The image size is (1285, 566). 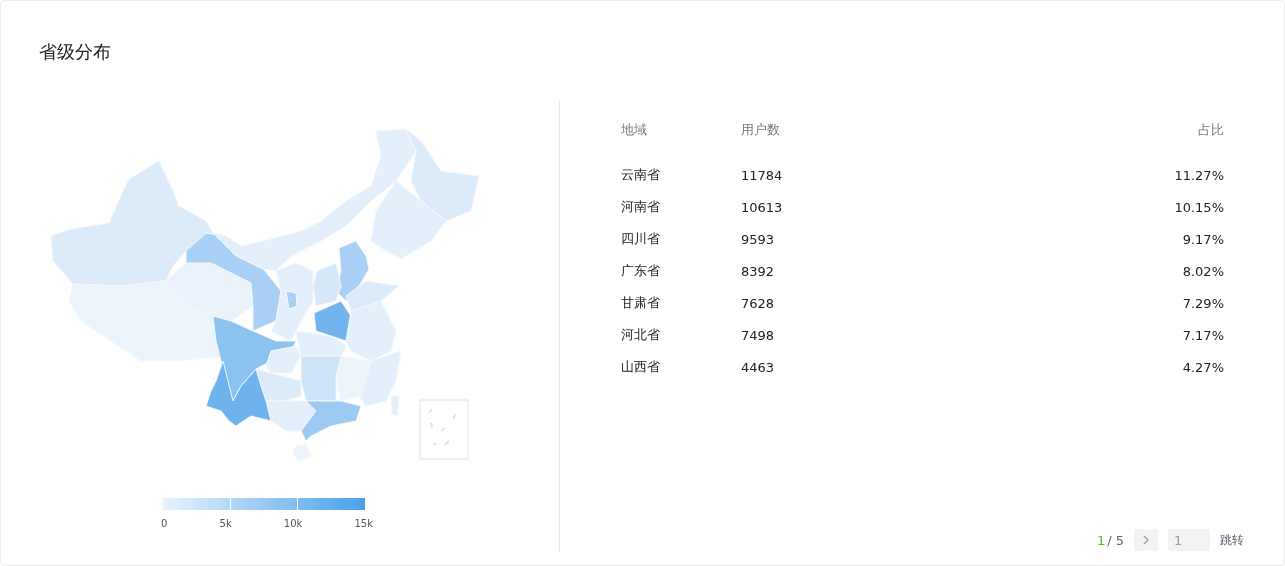 I want to click on table-cell-text: 8392, so click(x=758, y=271).